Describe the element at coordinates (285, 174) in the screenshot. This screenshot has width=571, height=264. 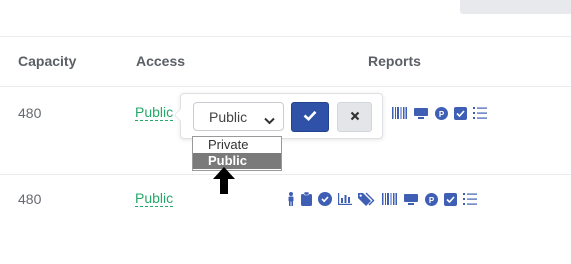
I see `row-divider` at that location.